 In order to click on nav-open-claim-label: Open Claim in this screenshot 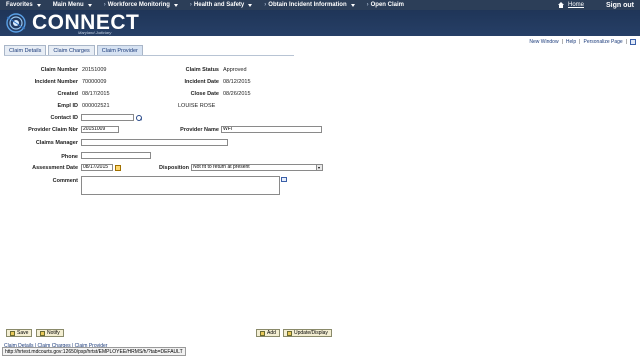, I will do `click(387, 5)`.